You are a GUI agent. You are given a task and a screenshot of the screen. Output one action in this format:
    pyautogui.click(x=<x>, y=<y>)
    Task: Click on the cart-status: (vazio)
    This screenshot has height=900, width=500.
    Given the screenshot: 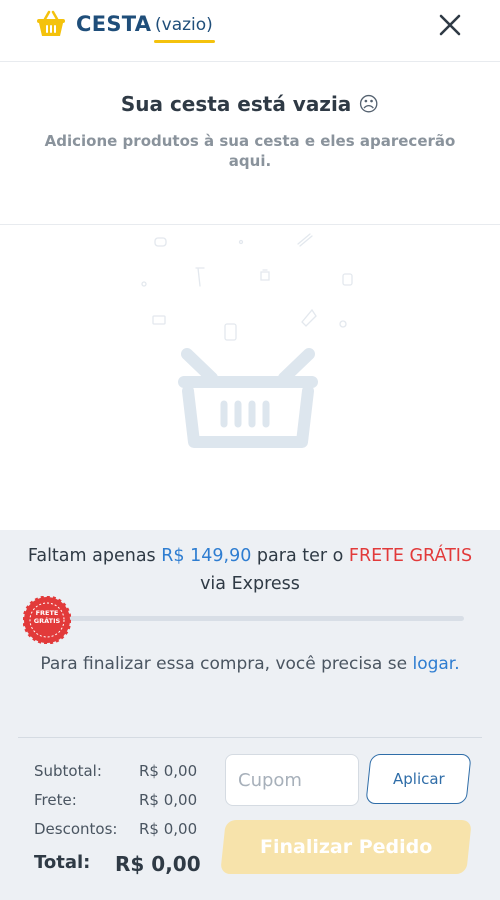 What is the action you would take?
    pyautogui.click(x=184, y=25)
    